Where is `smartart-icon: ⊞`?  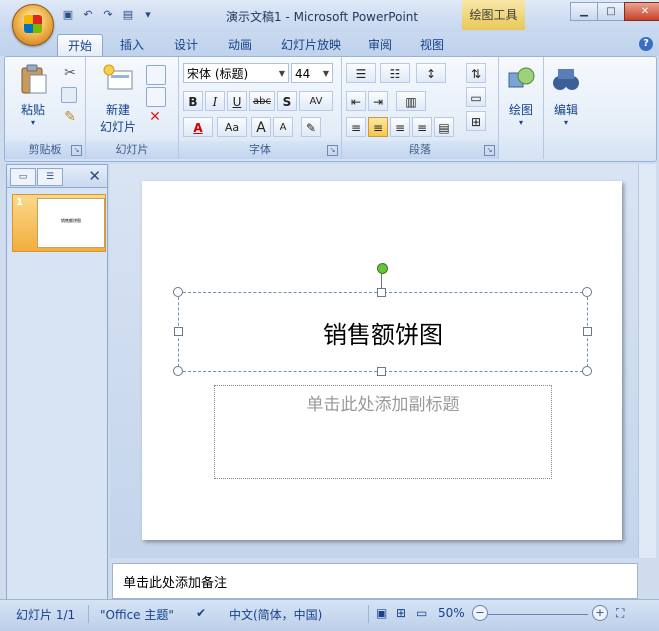 smartart-icon: ⊞ is located at coordinates (476, 121).